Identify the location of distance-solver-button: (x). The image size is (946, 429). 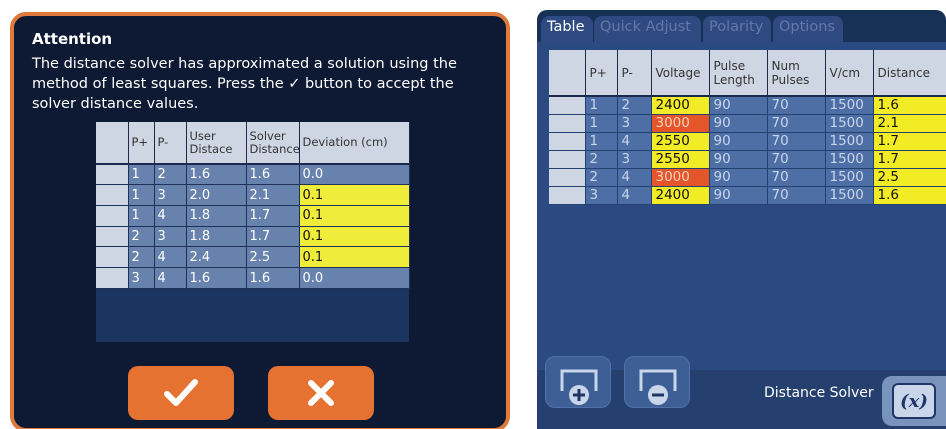
(914, 401).